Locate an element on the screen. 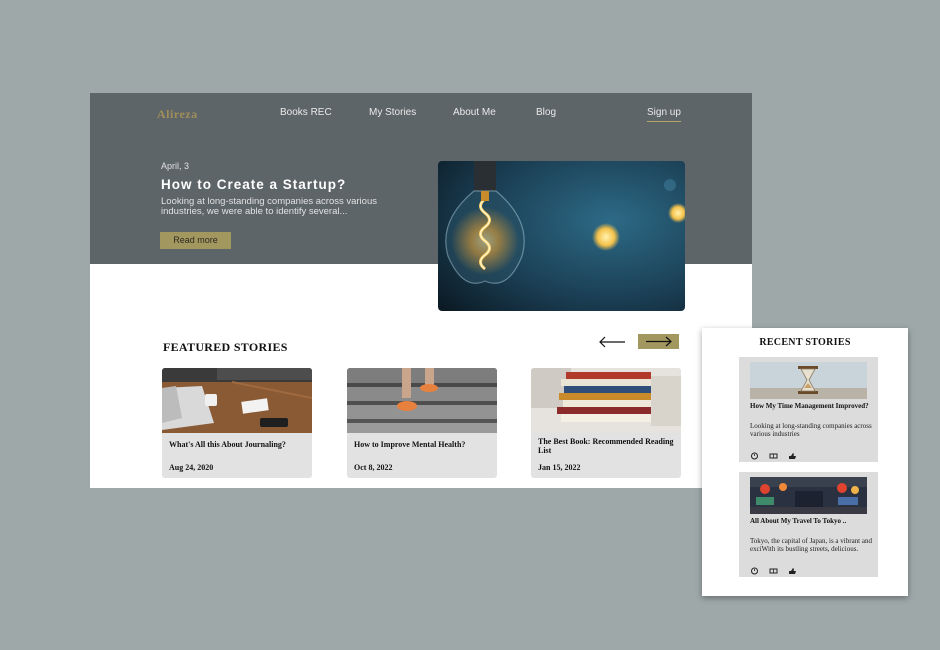 This screenshot has height=650, width=940. story-card-title: What's All this About Journaling? is located at coordinates (227, 444).